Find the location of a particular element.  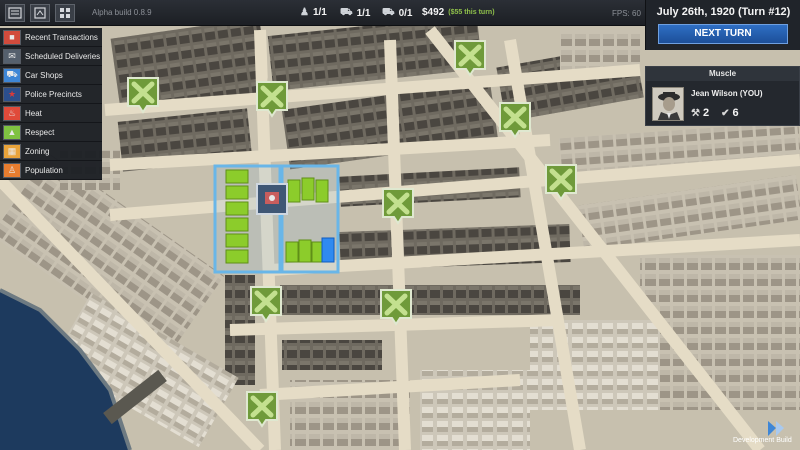

menu-item-police-precincts: ★ Police Precincts is located at coordinates (51, 94).